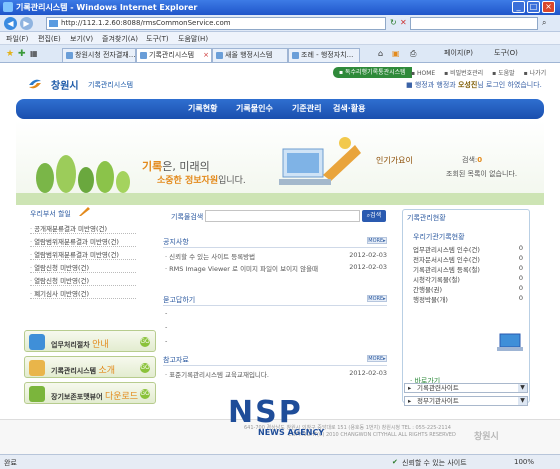 This screenshot has width=560, height=469. I want to click on home-icon: ⌂, so click(380, 53).